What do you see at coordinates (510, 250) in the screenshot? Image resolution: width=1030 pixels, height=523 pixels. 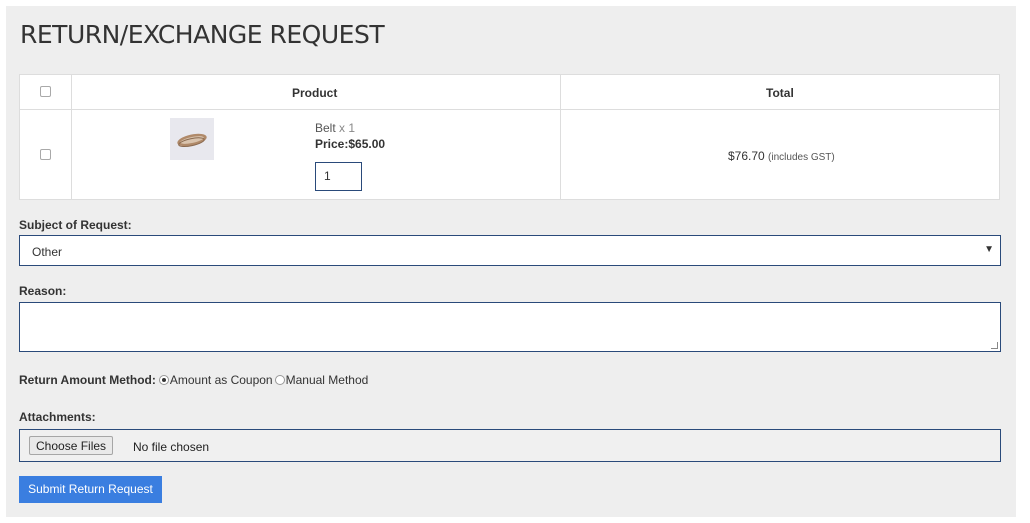 I see `subject-select: Other ▼` at bounding box center [510, 250].